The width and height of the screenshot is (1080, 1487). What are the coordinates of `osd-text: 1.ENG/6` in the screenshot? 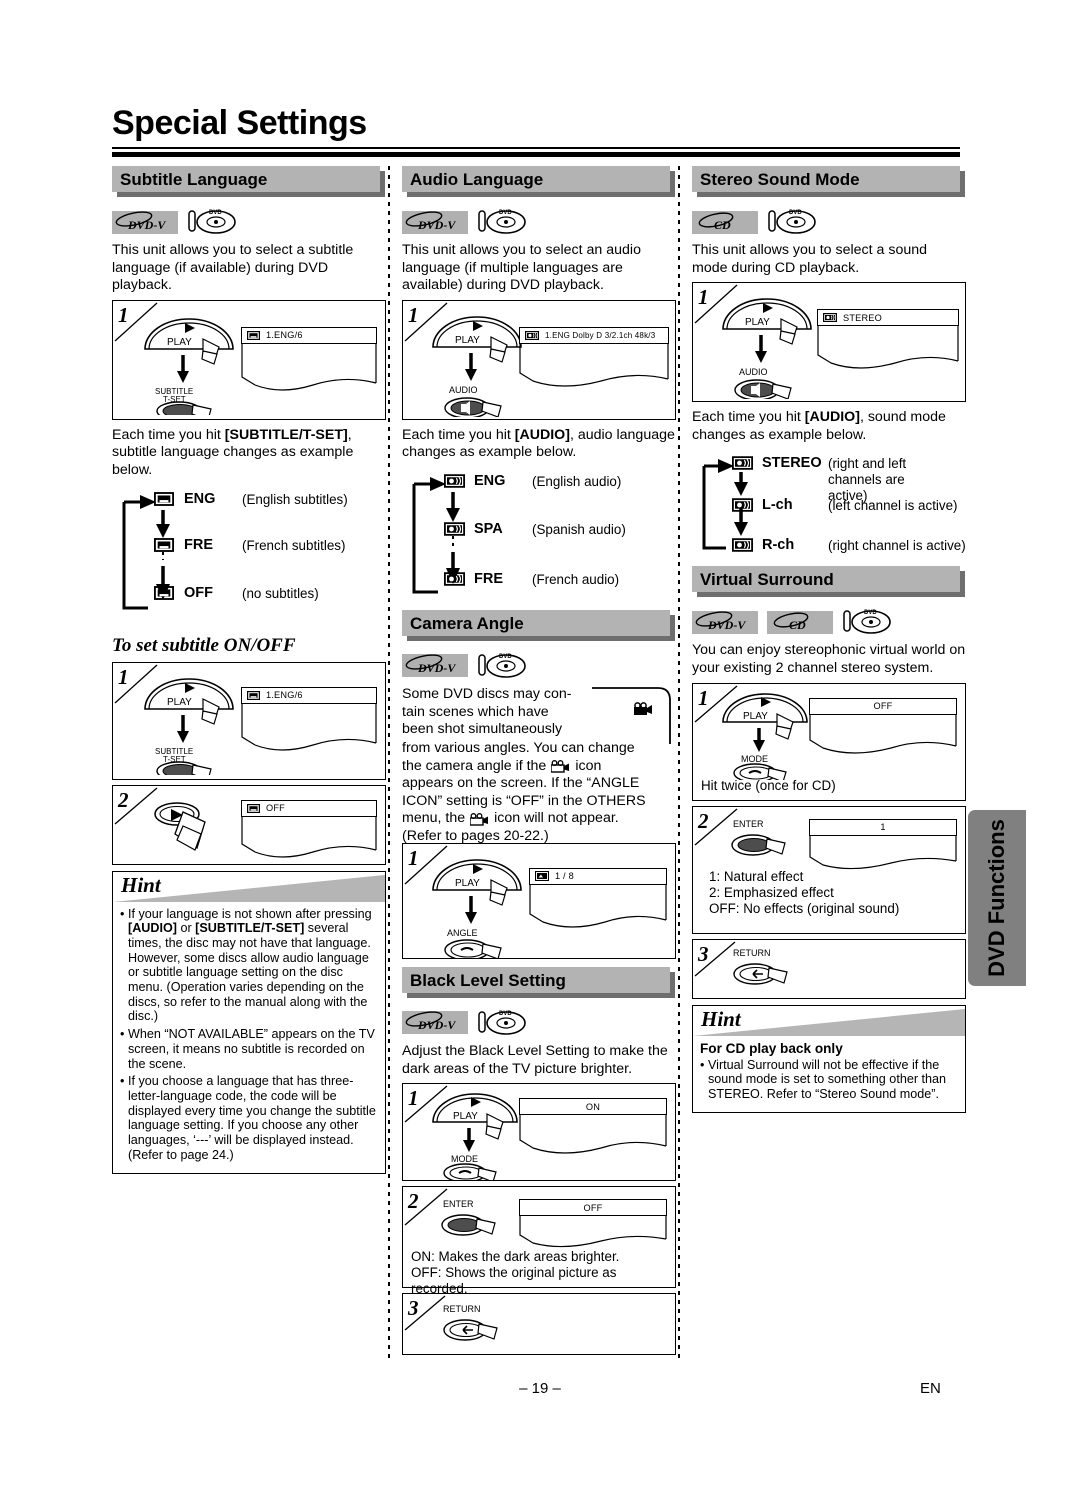 It's located at (284, 695).